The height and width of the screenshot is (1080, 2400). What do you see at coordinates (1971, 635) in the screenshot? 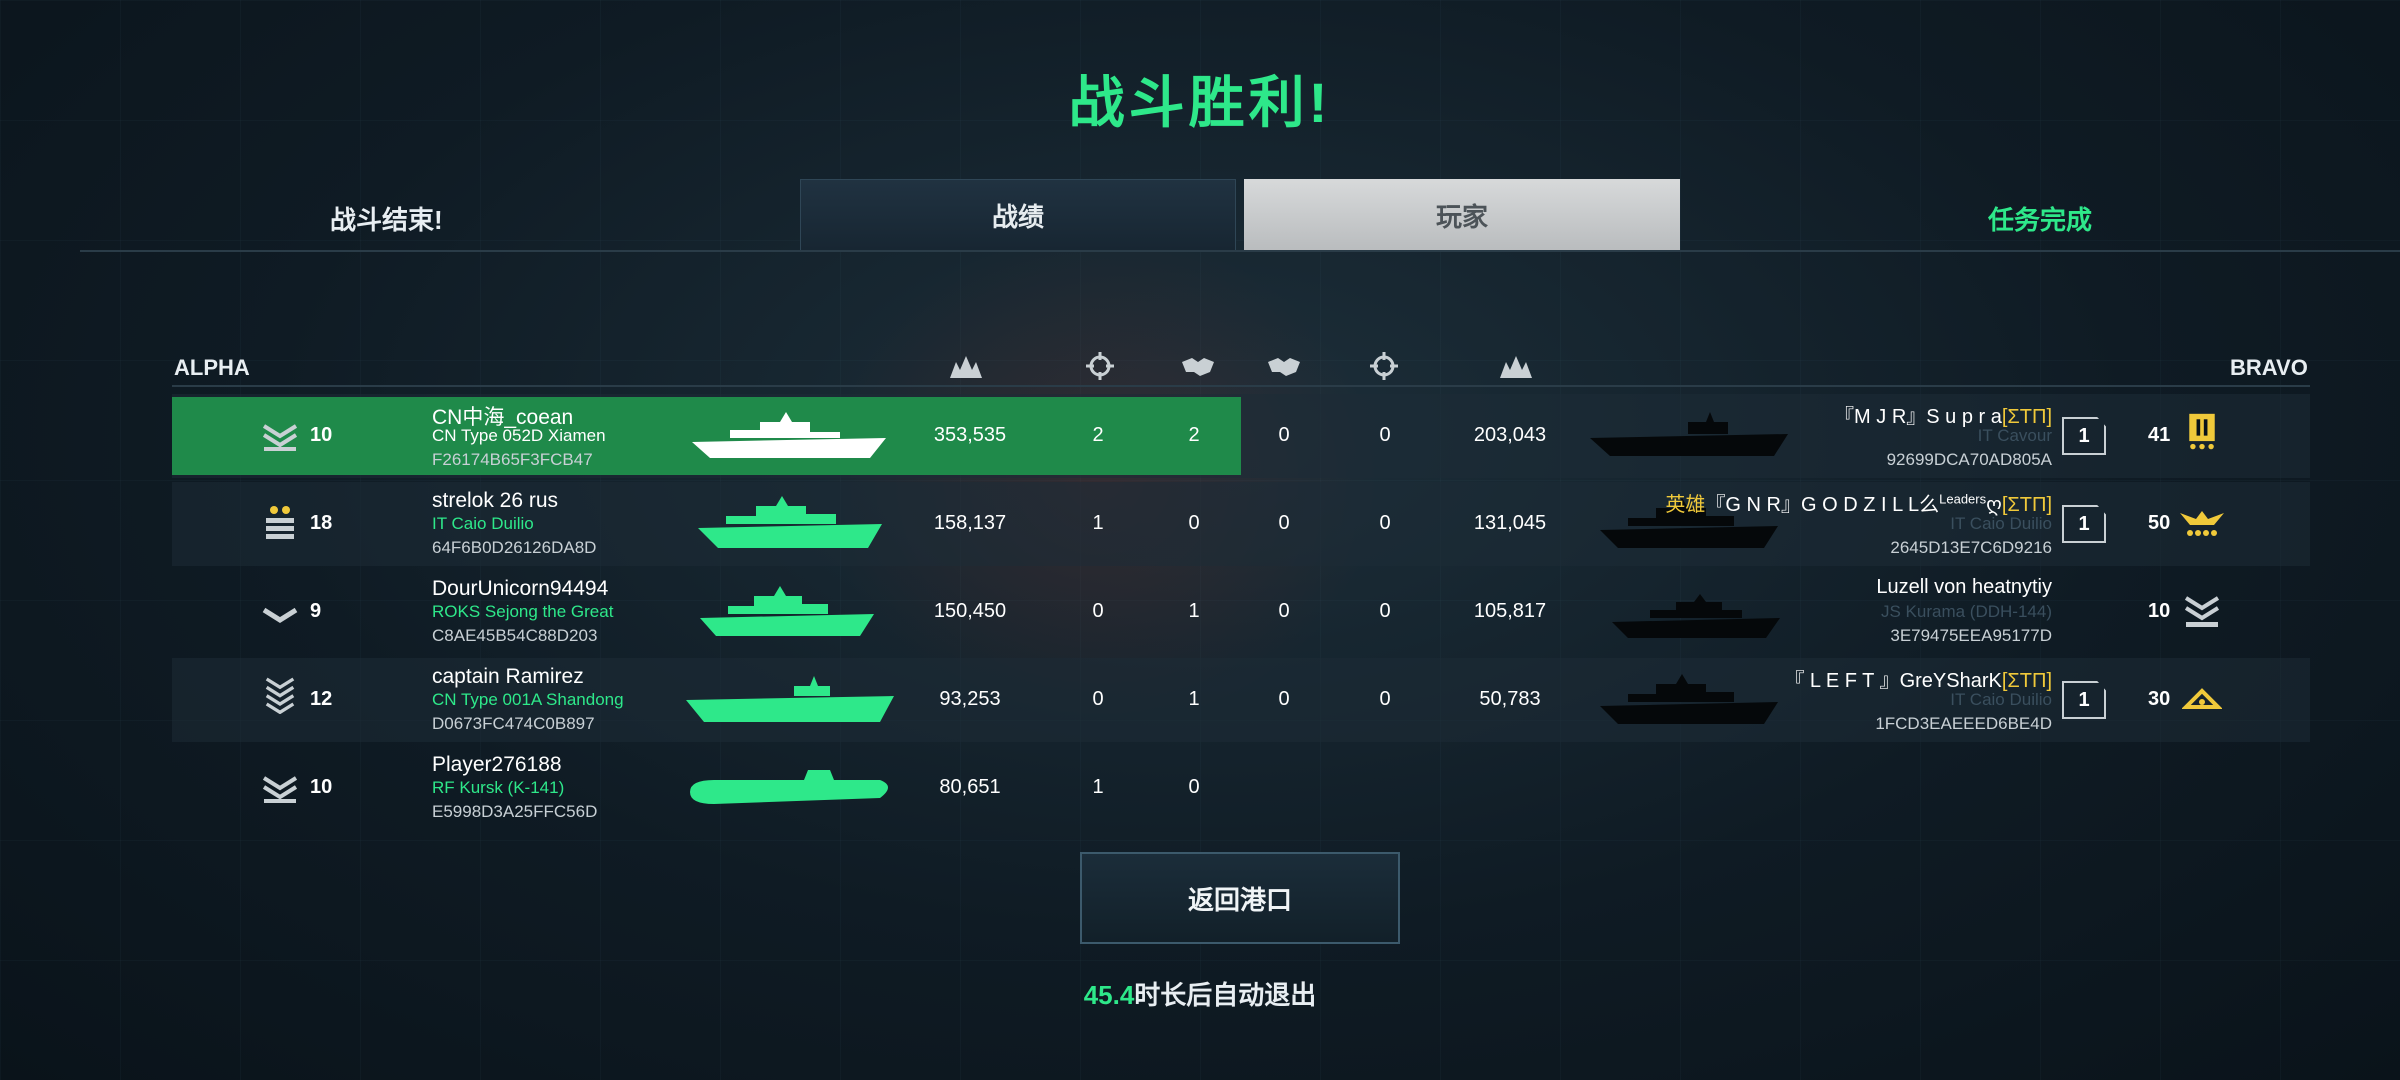
I see `player-id: 3E79475EEA95177D` at bounding box center [1971, 635].